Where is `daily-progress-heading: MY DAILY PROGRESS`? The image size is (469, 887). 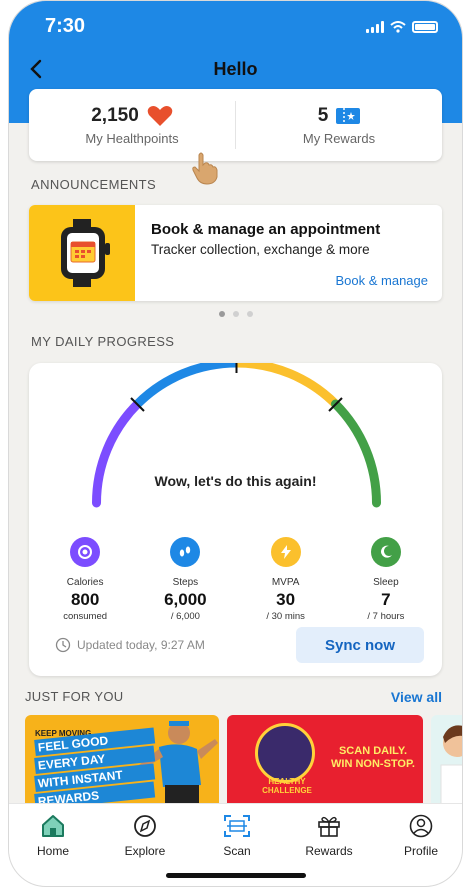 daily-progress-heading: MY DAILY PROGRESS is located at coordinates (103, 341).